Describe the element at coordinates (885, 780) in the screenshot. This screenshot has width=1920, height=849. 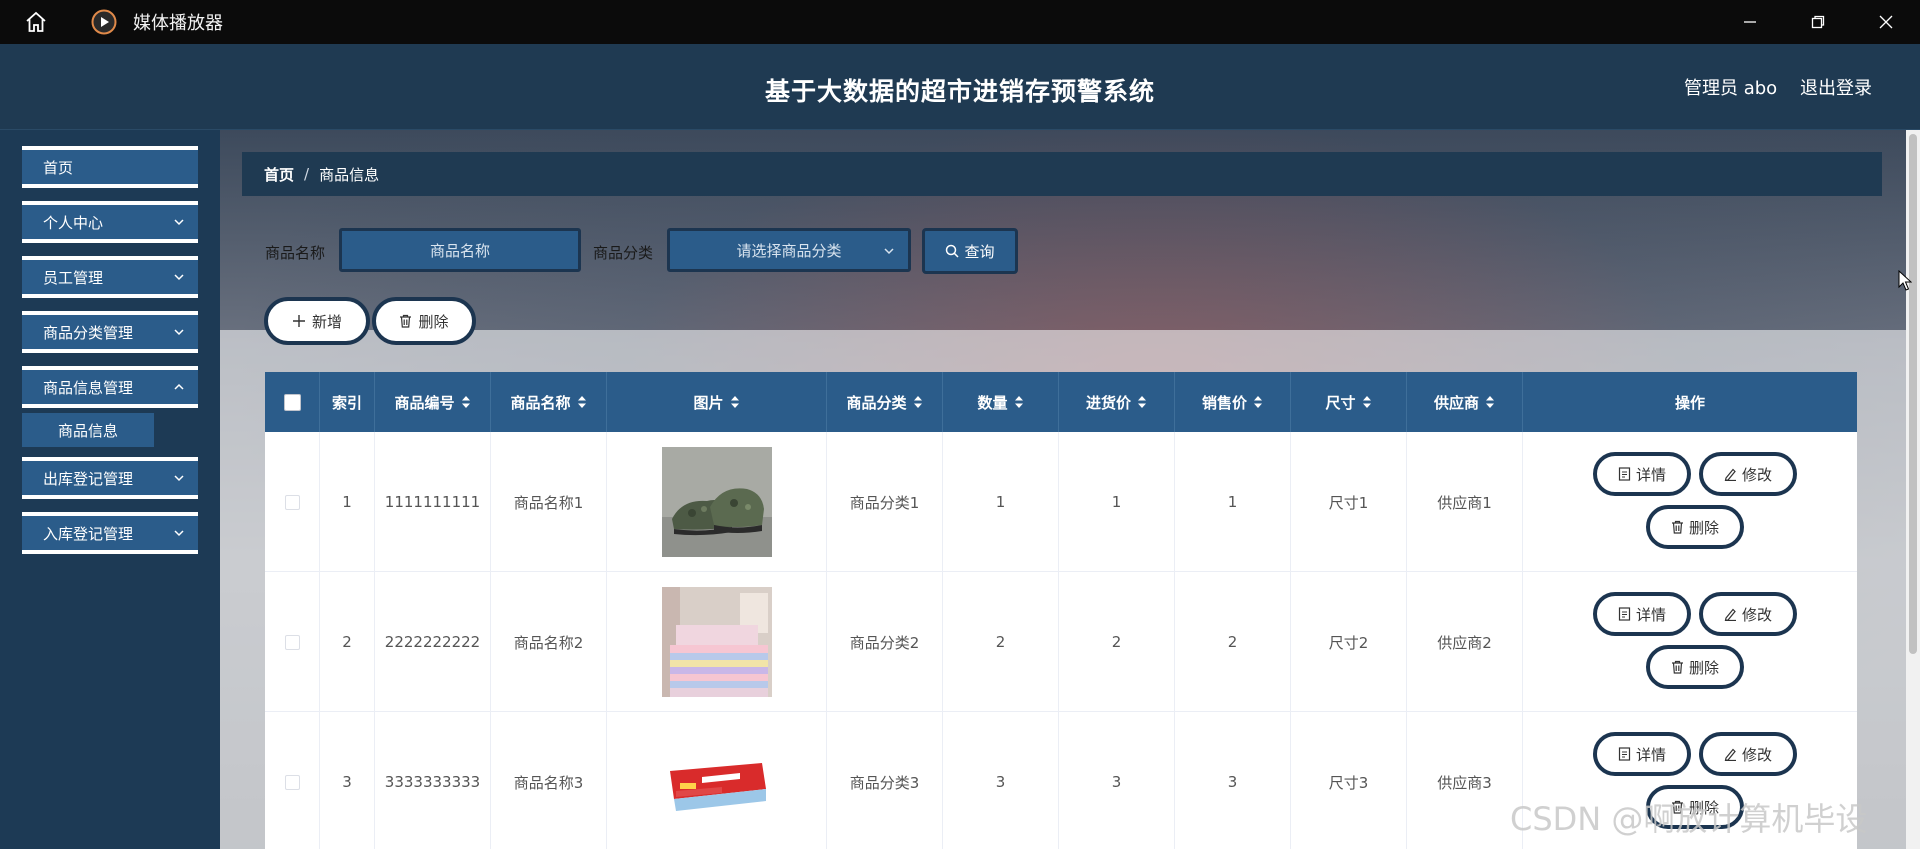
I see `cell-category: 商品分类3` at that location.